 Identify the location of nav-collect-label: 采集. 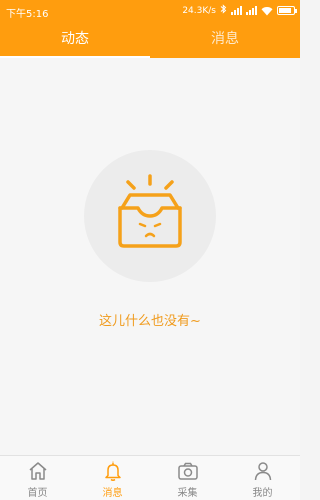
(187, 493).